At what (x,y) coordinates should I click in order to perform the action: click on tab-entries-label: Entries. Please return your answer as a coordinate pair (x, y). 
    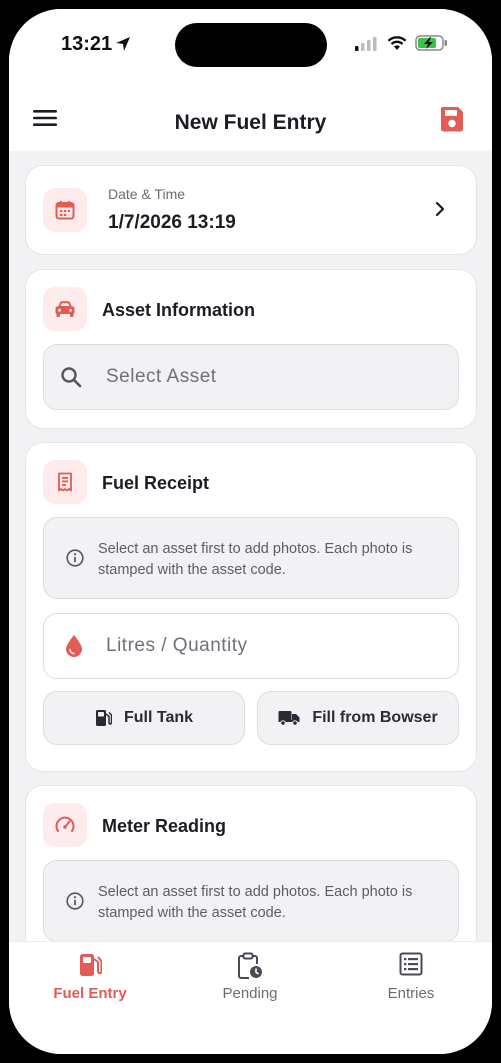
    Looking at the image, I should click on (411, 993).